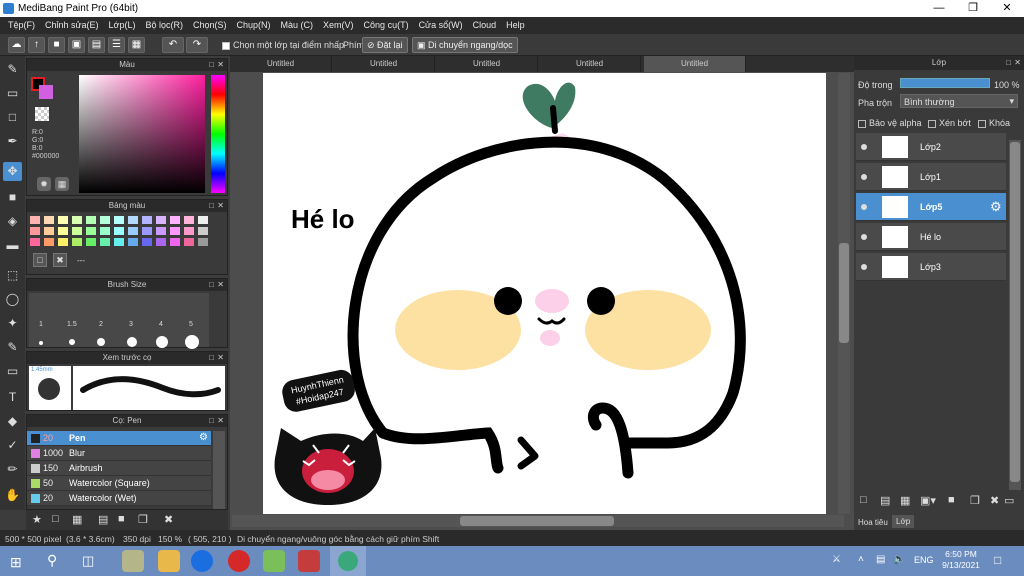  What do you see at coordinates (903, 521) in the screenshot?
I see `tab-layer: Lớp` at bounding box center [903, 521].